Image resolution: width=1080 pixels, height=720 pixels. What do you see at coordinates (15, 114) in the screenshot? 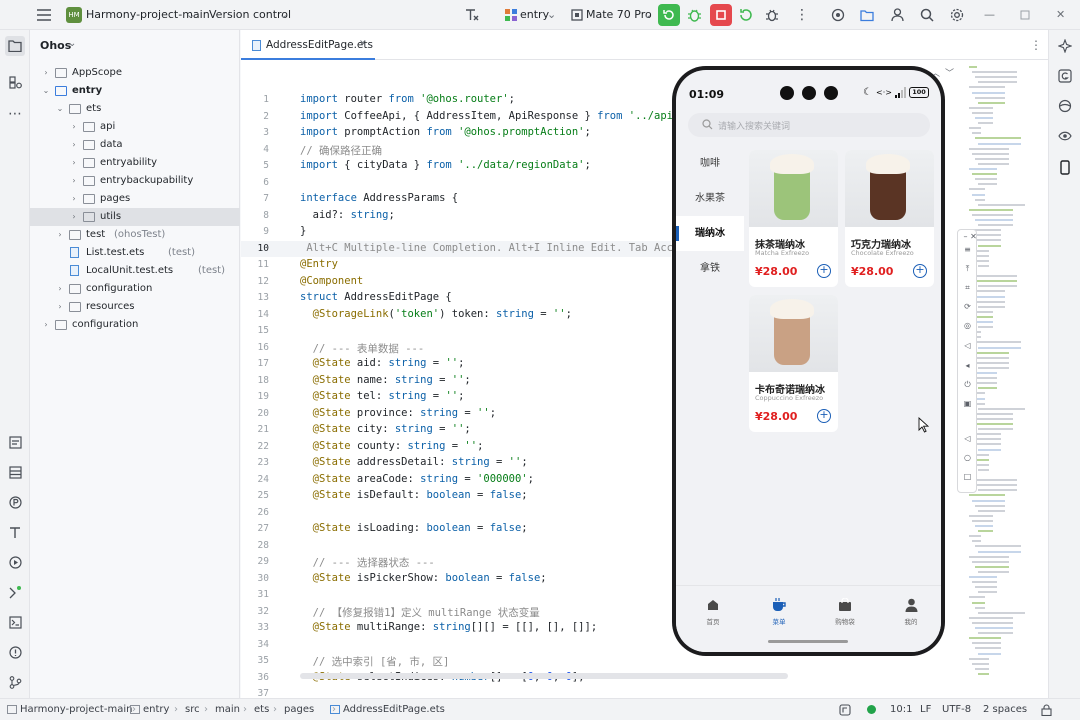
I see `more-horizontal-icon: ⋯` at bounding box center [15, 114].